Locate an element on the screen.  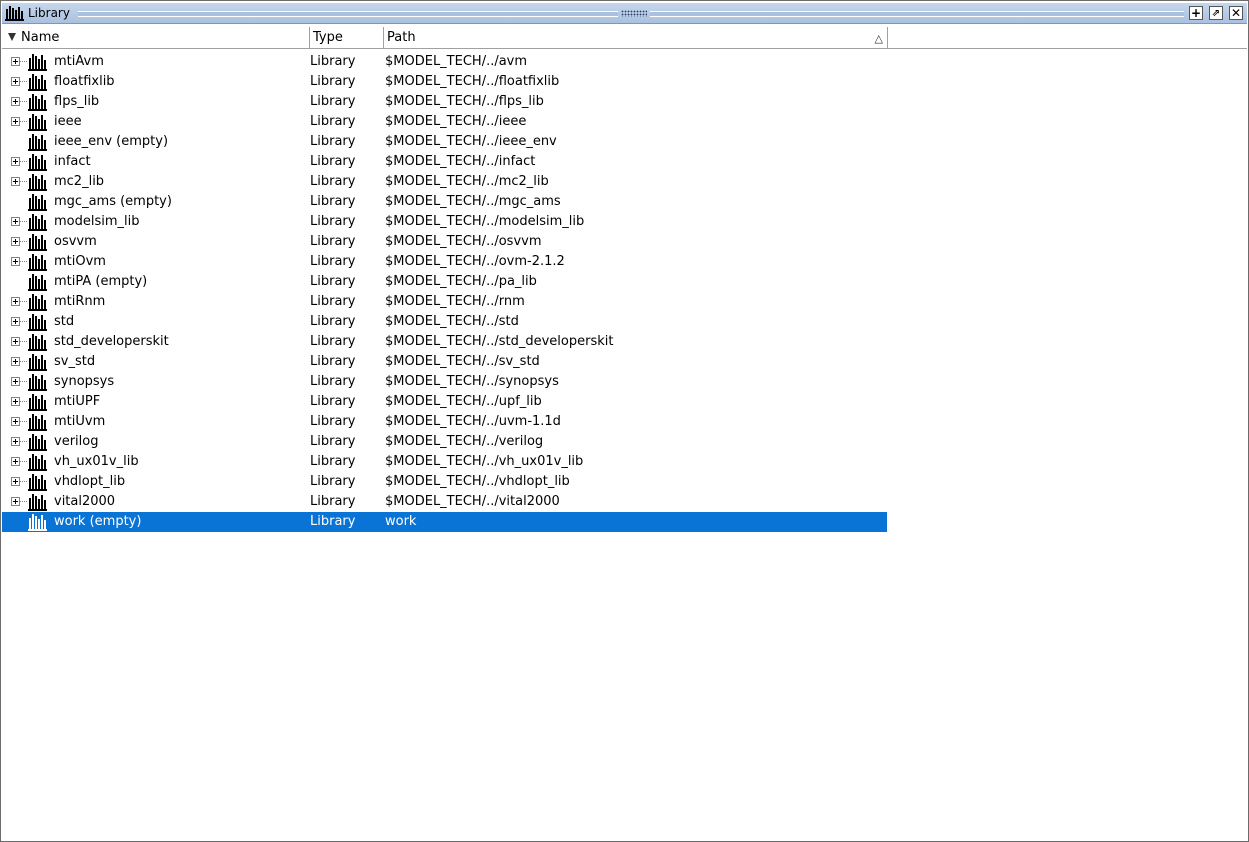
library-row: verilog Library $MODEL_TECH/../verilog is located at coordinates (444, 442).